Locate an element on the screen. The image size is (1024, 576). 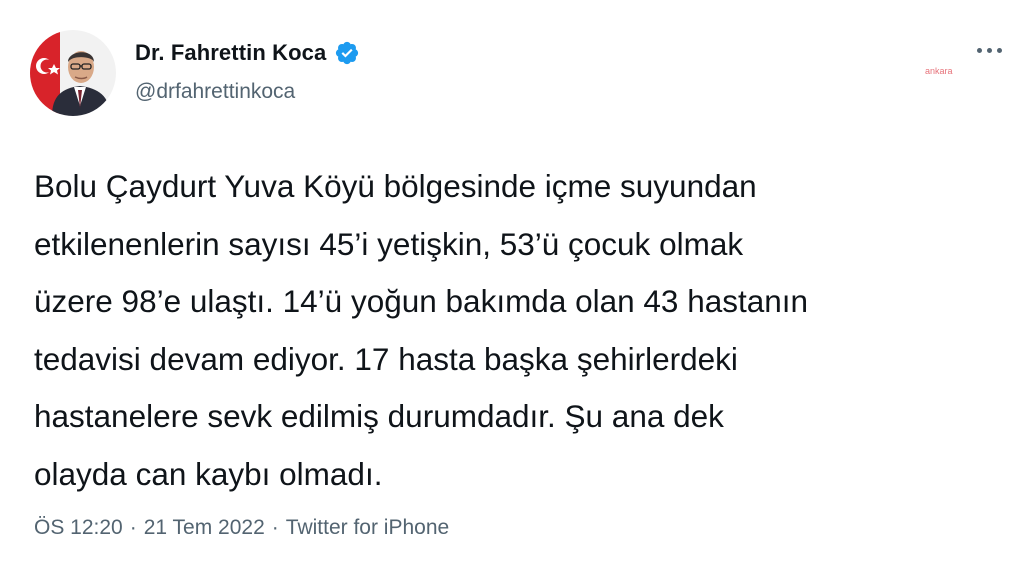
author-display-name: Dr. Fahrettin Koca is located at coordinates (230, 53).